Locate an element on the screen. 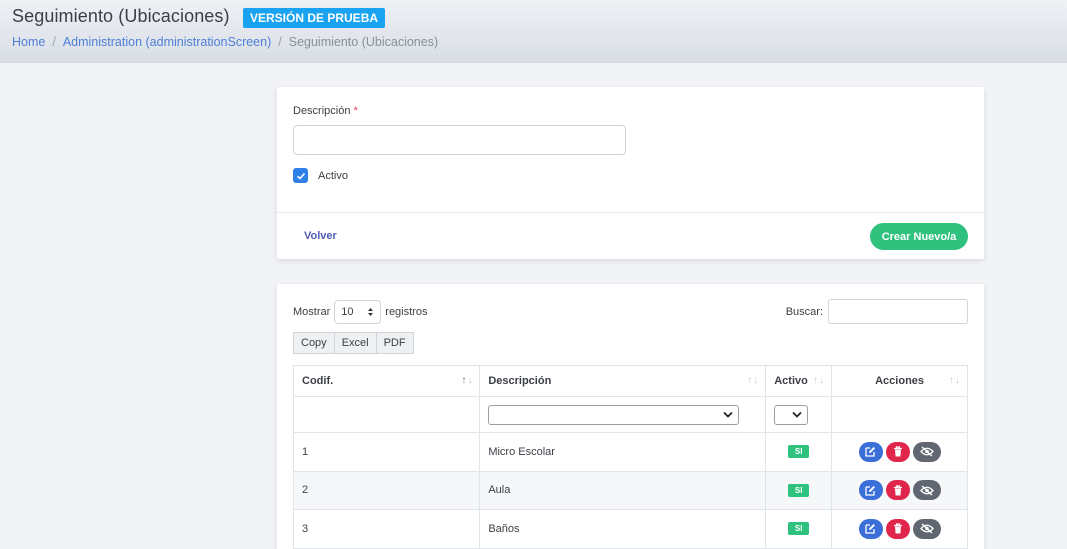 Image resolution: width=1067 pixels, height=549 pixels. breadcrumb-administration: Administration (administrationScreen) is located at coordinates (167, 42).